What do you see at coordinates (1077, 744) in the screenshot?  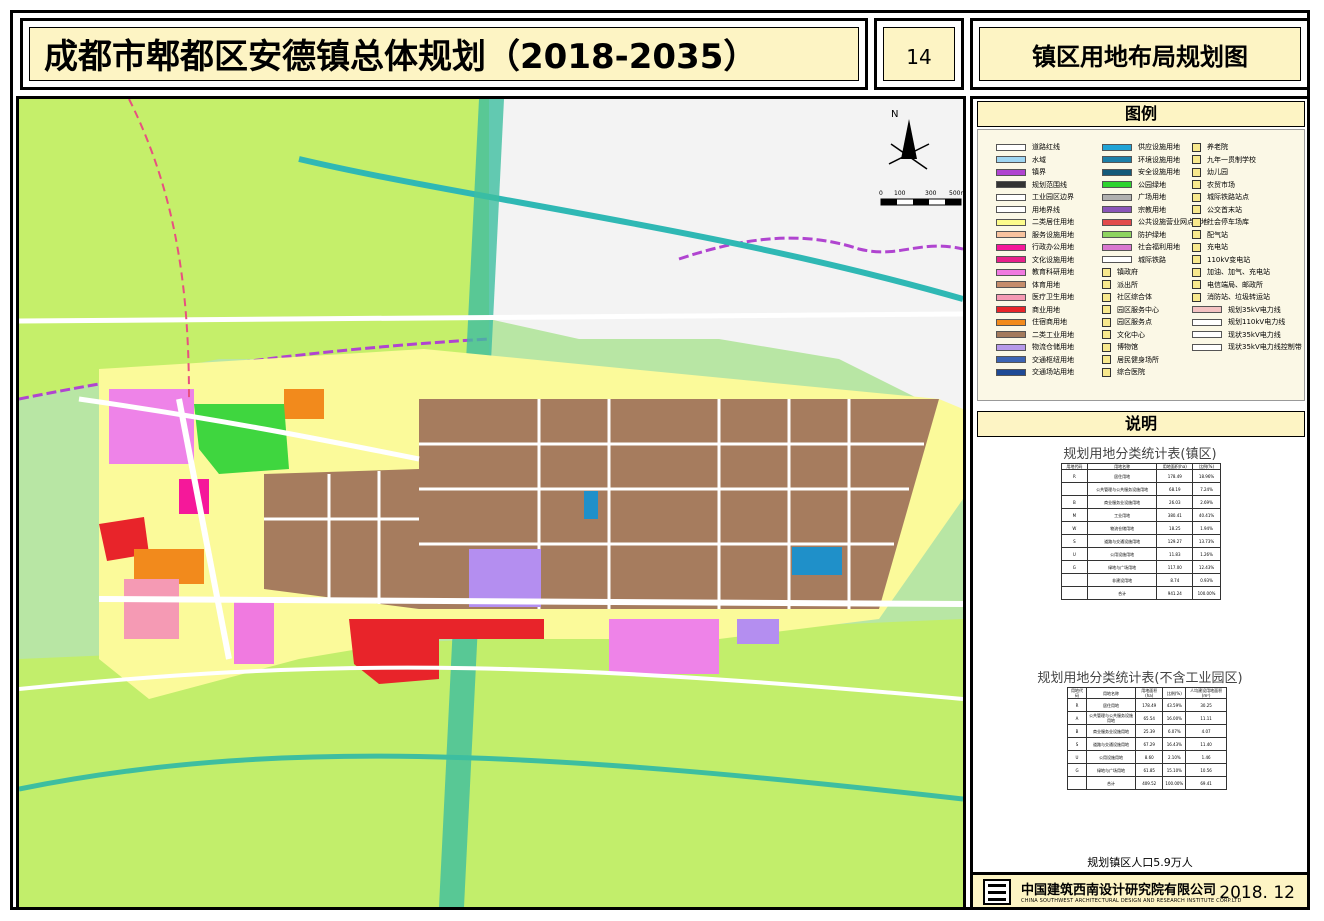 I see `table-cell: S` at bounding box center [1077, 744].